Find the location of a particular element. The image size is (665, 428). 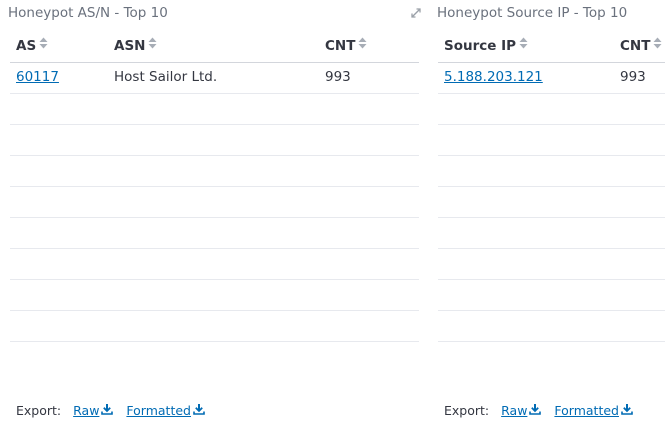

table-header: Source IP CNT is located at coordinates (551, 47).